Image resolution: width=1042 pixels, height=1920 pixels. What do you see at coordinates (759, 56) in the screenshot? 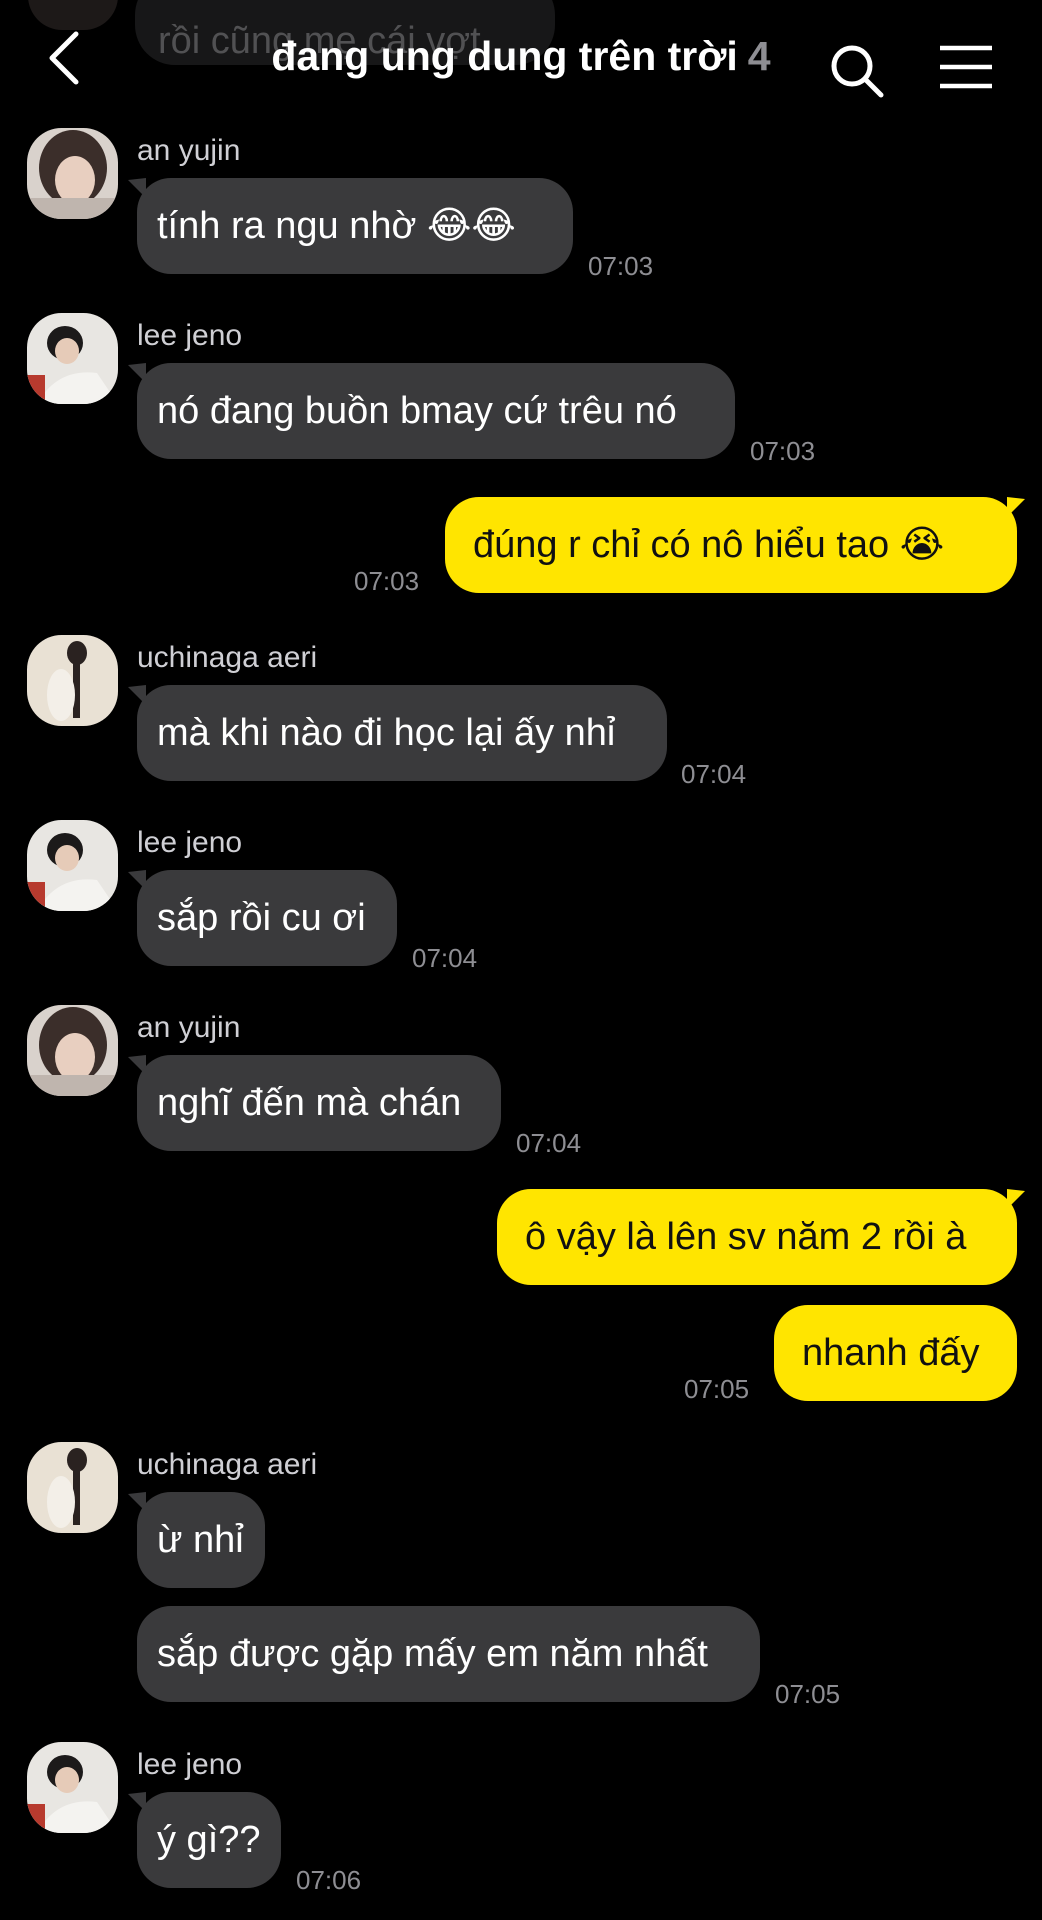
I see `member-count: 4` at bounding box center [759, 56].